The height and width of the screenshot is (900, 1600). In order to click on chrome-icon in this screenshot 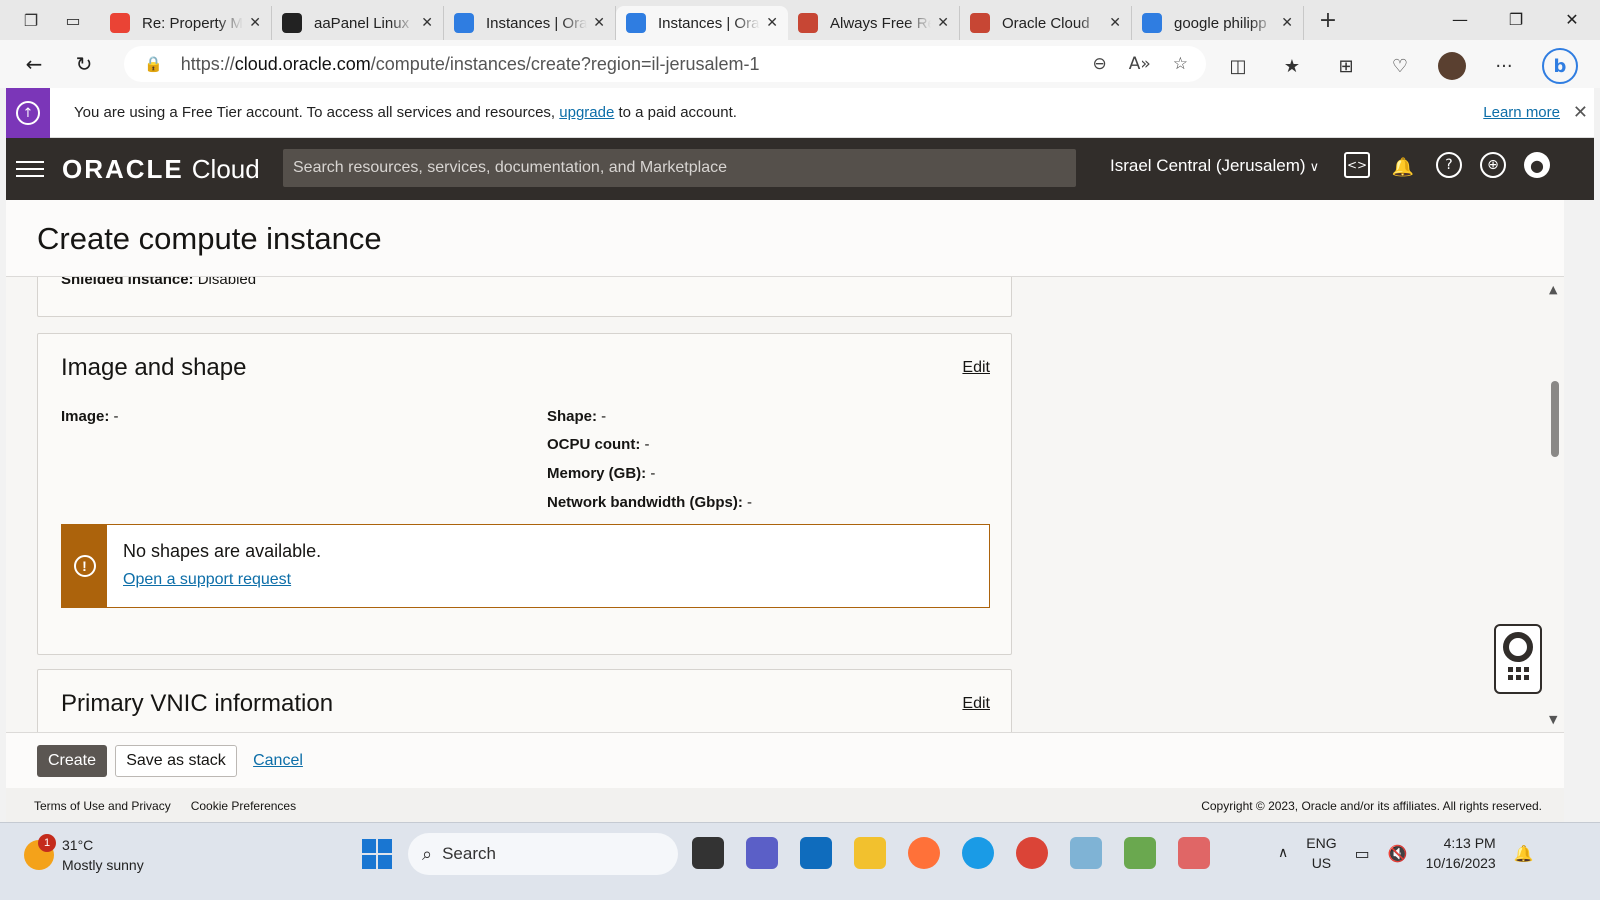, I will do `click(1032, 853)`.